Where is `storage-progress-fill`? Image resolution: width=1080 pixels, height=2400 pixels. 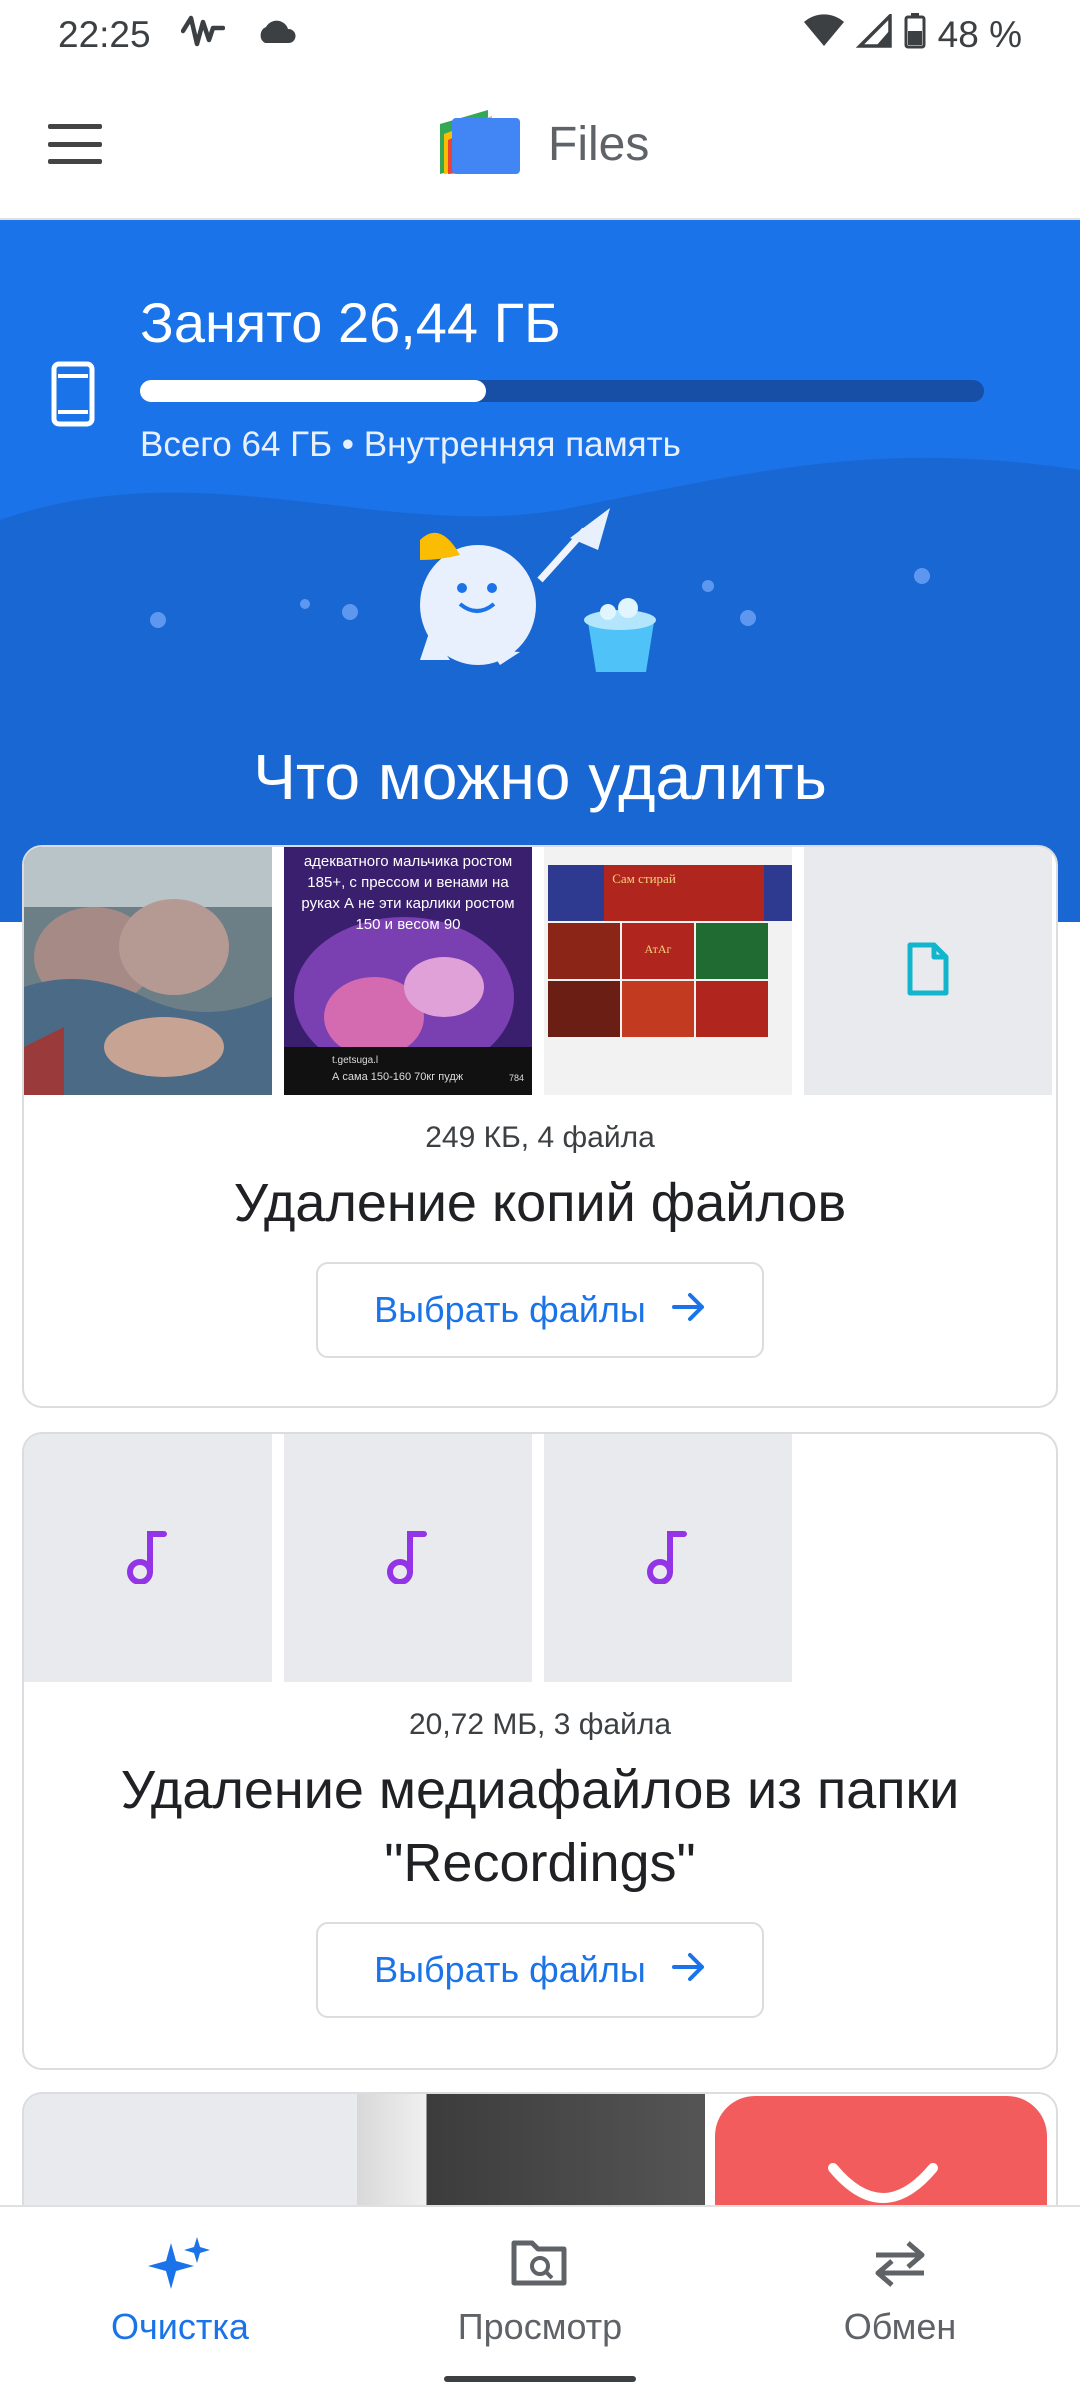 storage-progress-fill is located at coordinates (313, 391).